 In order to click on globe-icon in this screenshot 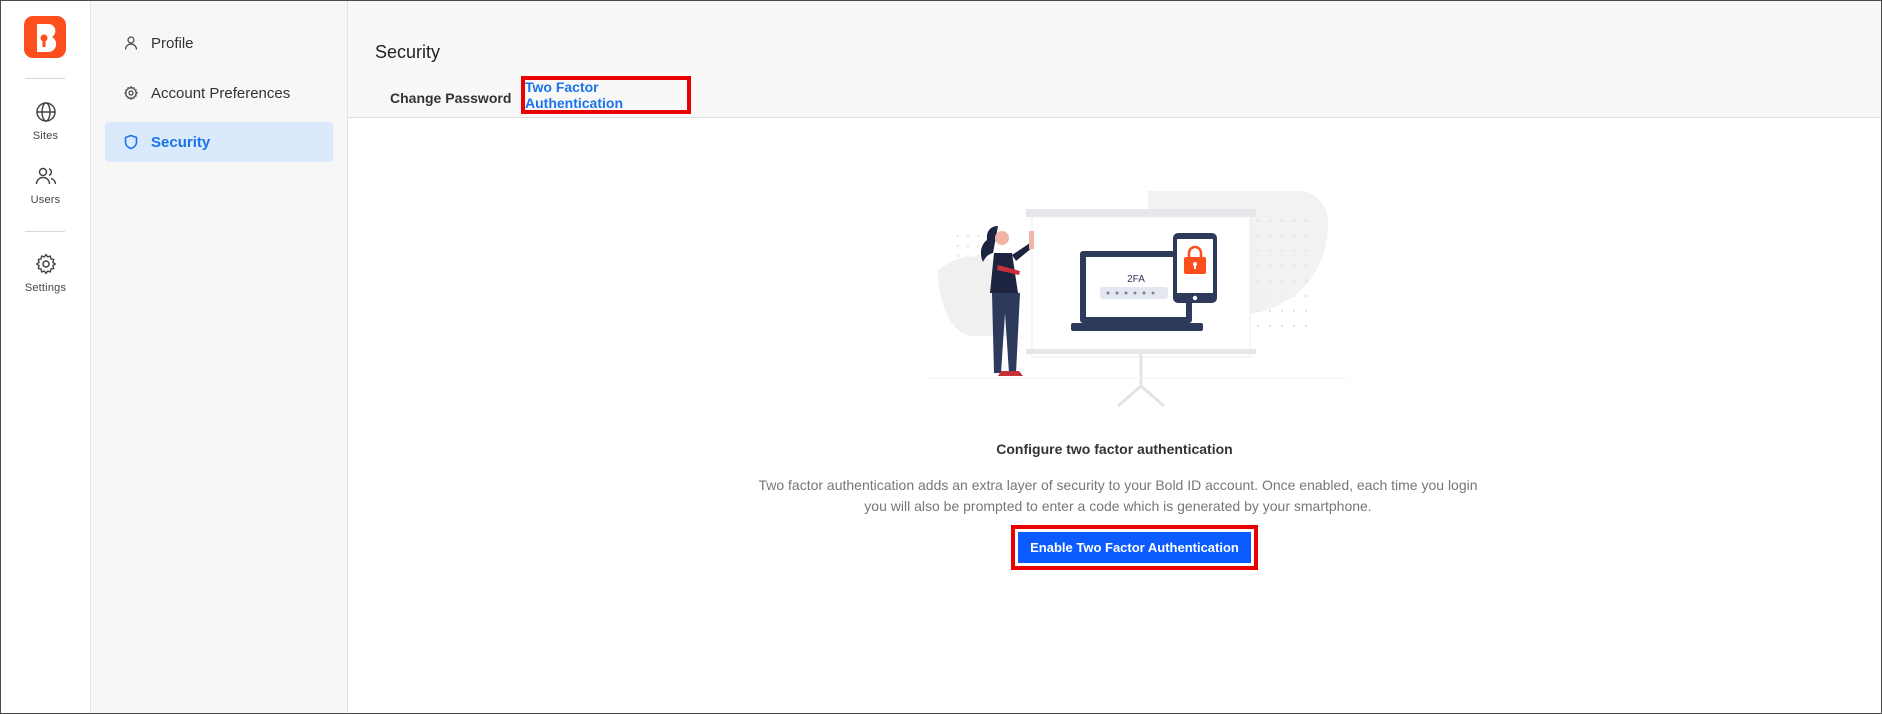, I will do `click(45, 112)`.